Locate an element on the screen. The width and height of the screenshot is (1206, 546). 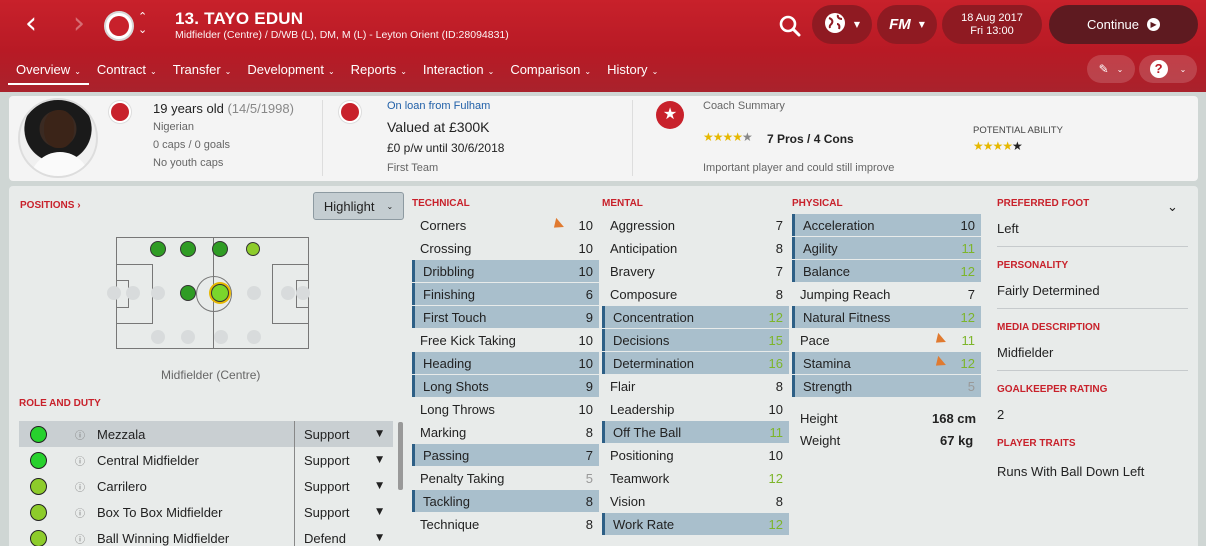
attribute-row: Natural Fitness 12 is located at coordinates (886, 317).